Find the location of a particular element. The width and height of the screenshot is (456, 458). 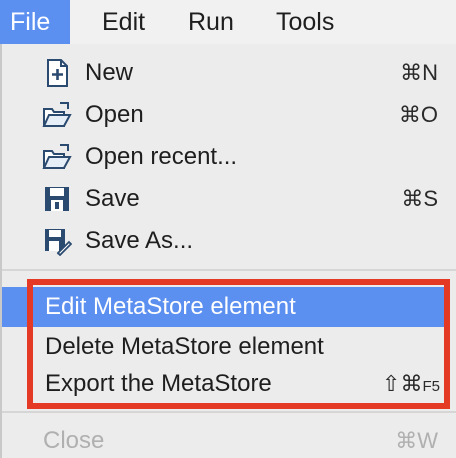

menu-tools: Tools is located at coordinates (305, 22).